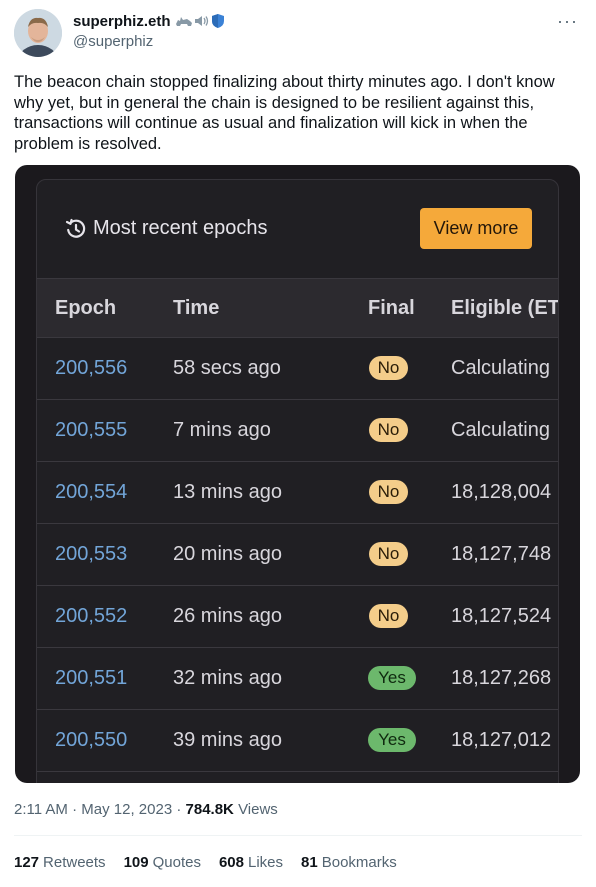 This screenshot has width=596, height=887. Describe the element at coordinates (196, 308) in the screenshot. I see `column-header-time: Time` at that location.